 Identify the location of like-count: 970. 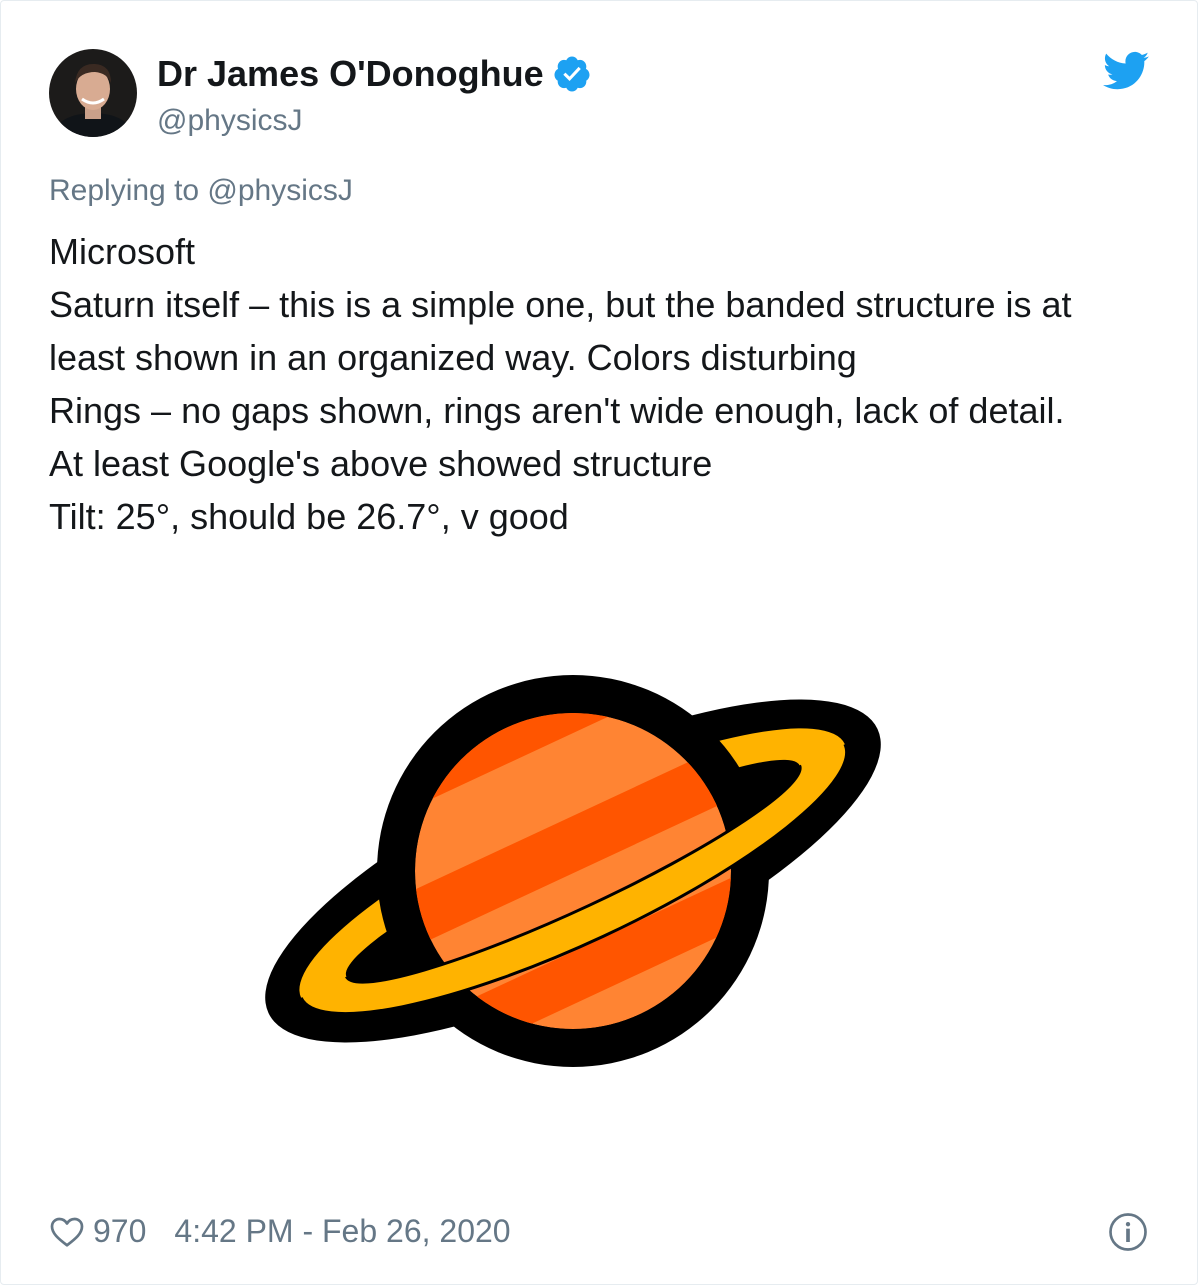
(119, 1231).